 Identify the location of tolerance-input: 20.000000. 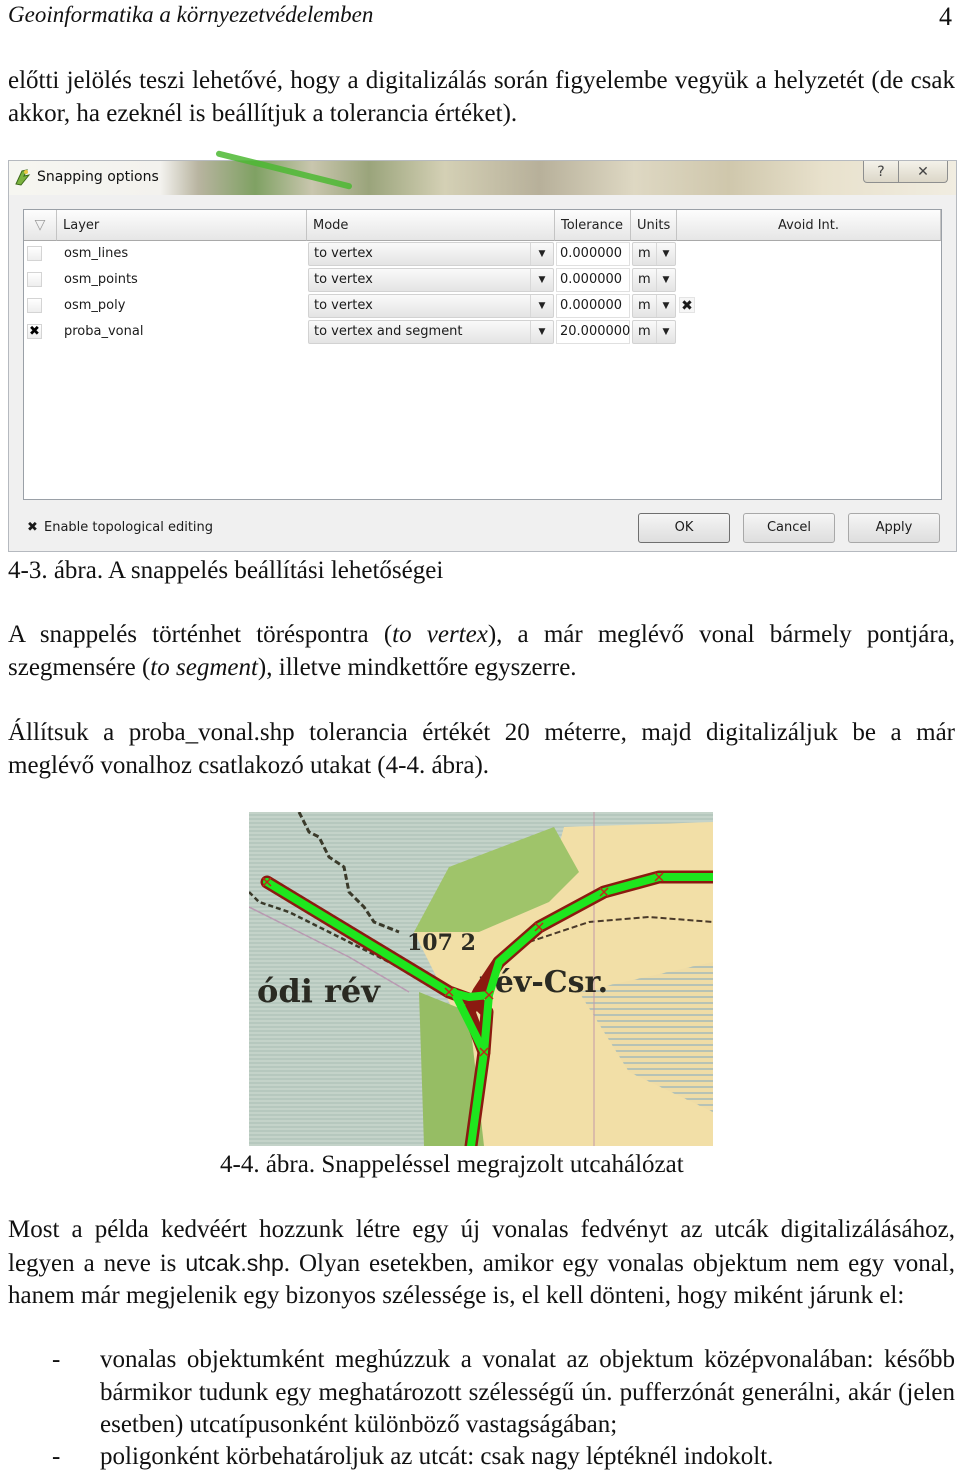
(593, 332).